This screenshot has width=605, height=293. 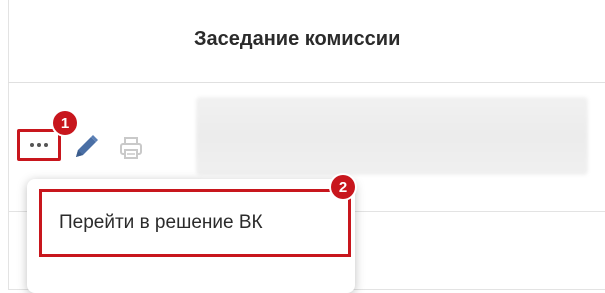 I want to click on pencil-icon, so click(x=86, y=147).